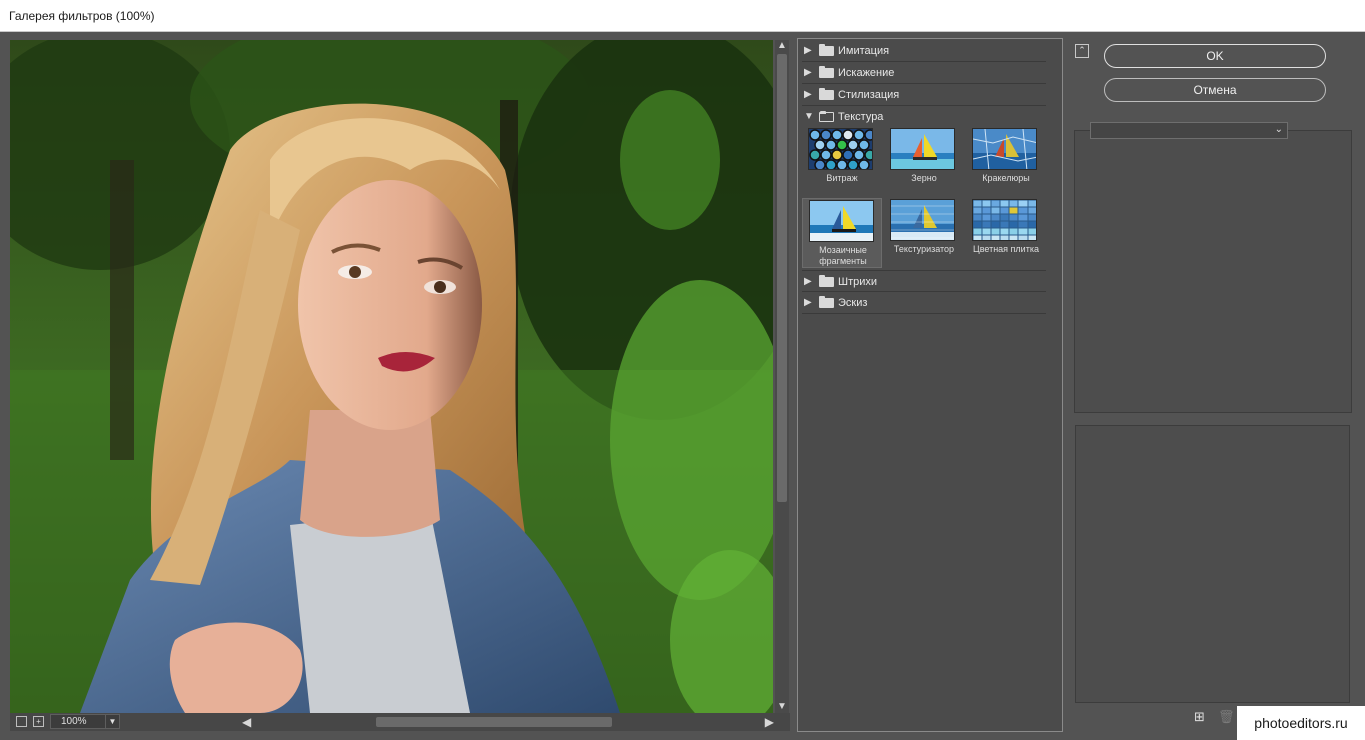  I want to click on filter-mosaic-tiles: Мозаичные фрагменты, so click(842, 233).